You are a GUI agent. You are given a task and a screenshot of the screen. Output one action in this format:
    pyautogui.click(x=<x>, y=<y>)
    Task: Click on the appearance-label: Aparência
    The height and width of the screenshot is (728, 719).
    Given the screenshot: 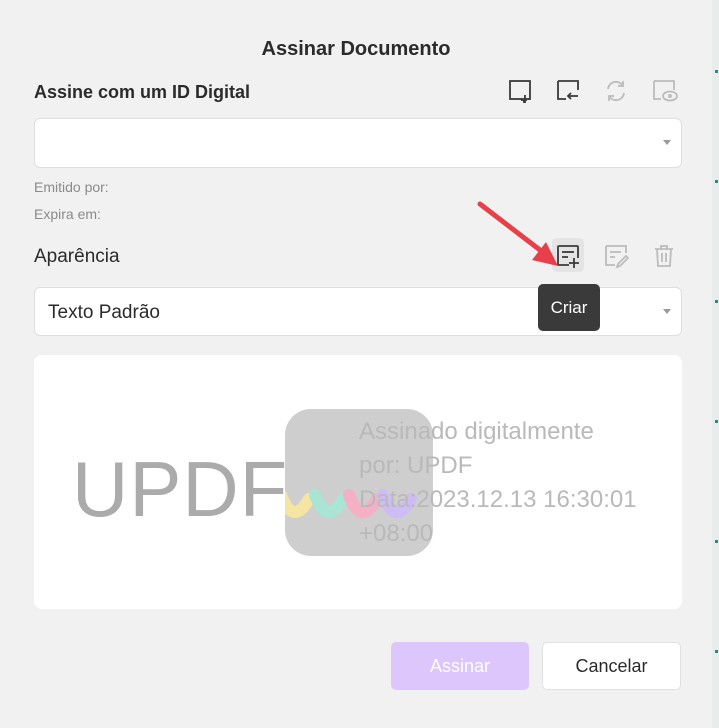 What is the action you would take?
    pyautogui.click(x=77, y=256)
    